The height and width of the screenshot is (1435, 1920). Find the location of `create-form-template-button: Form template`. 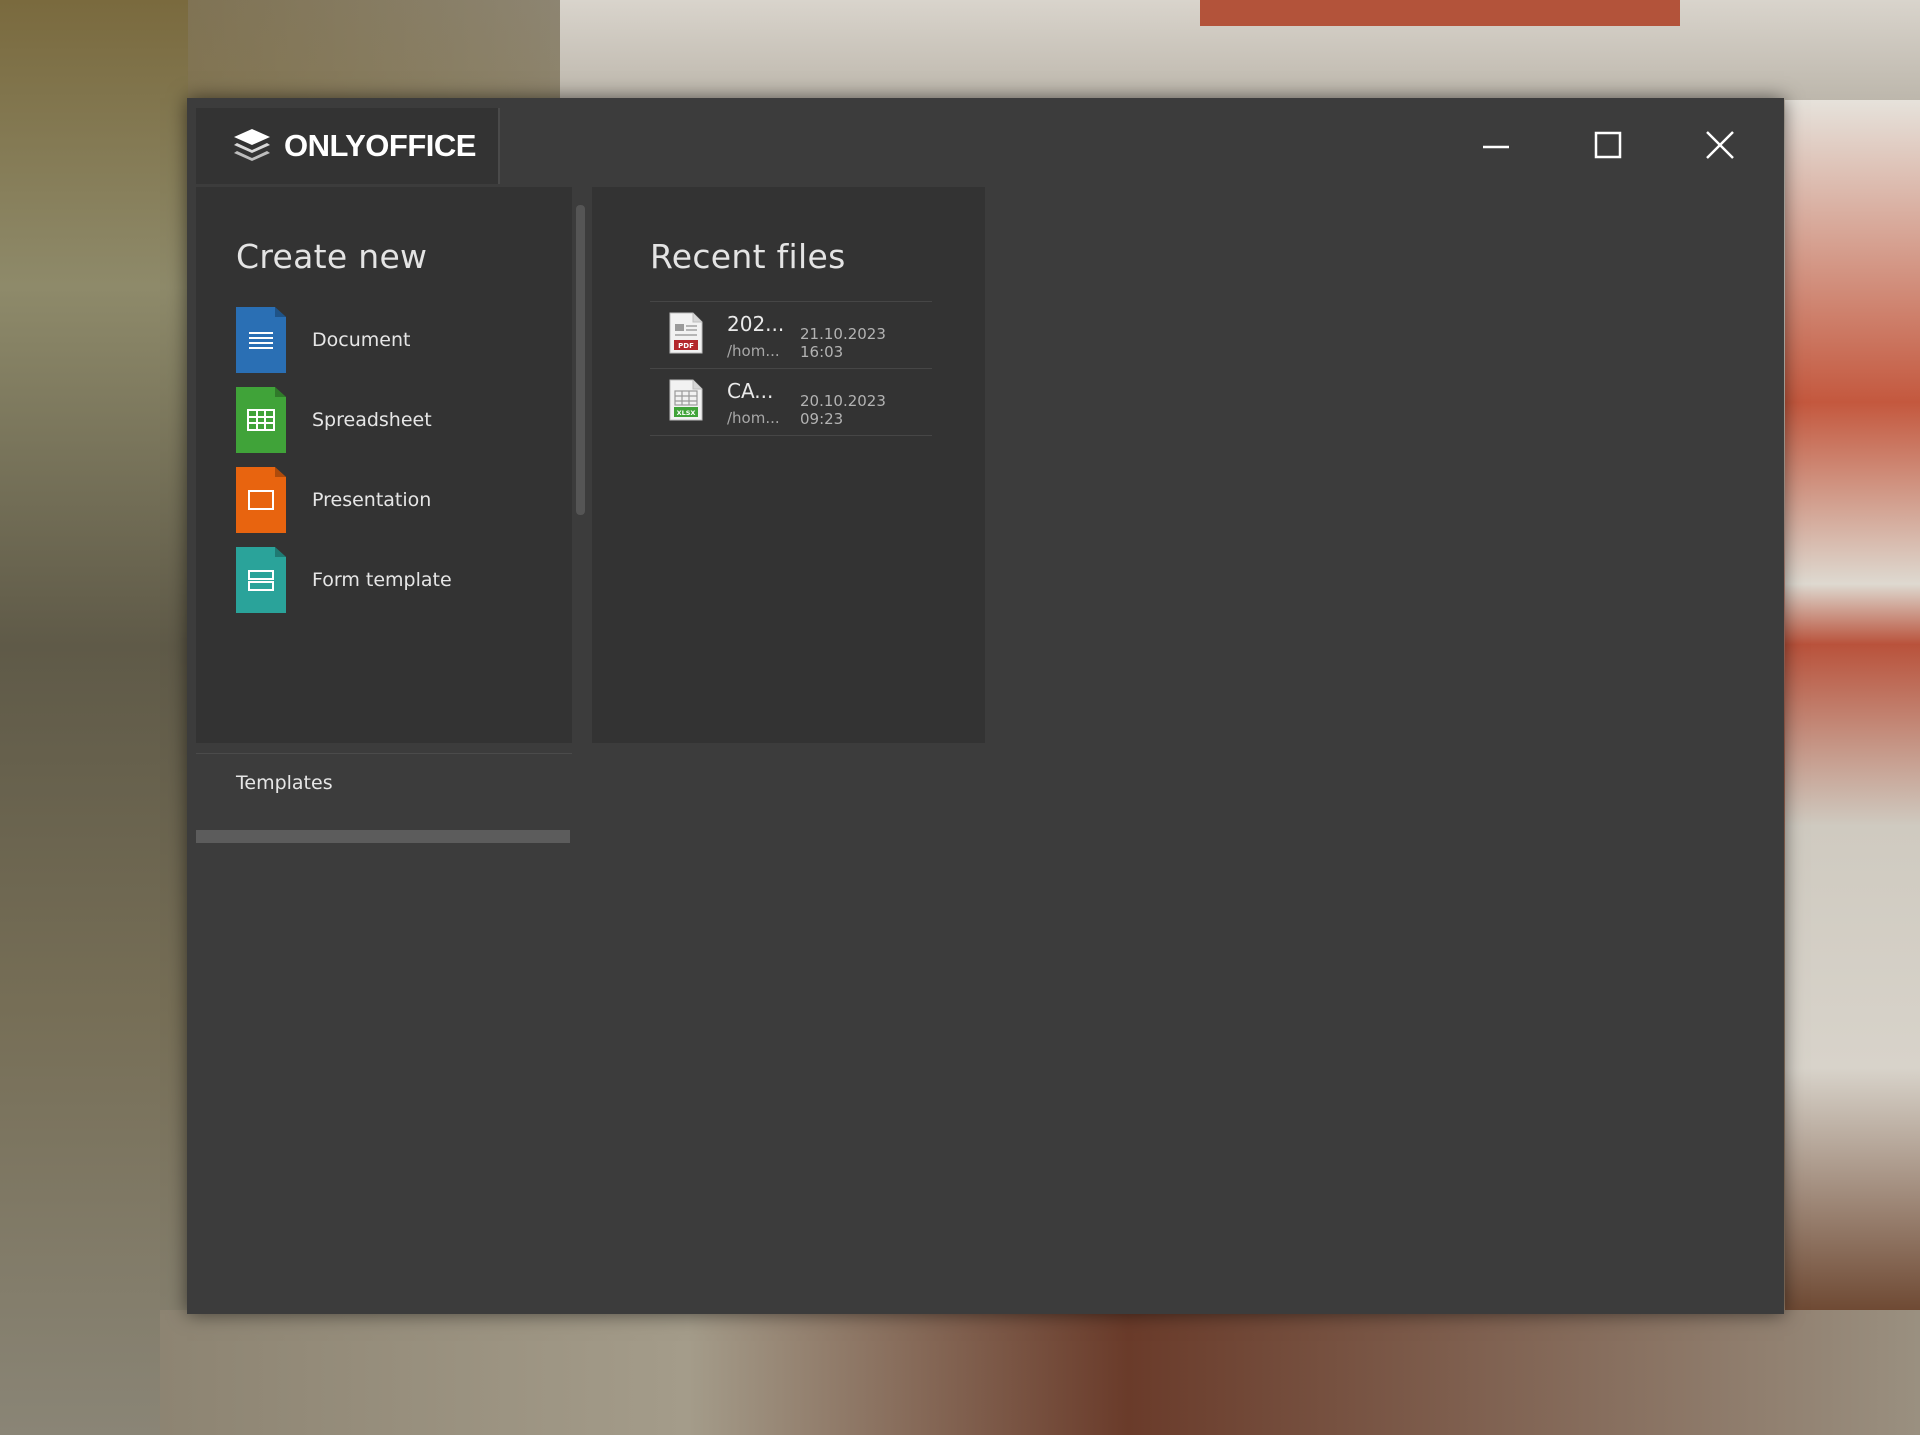

create-form-template-button: Form template is located at coordinates (396, 580).